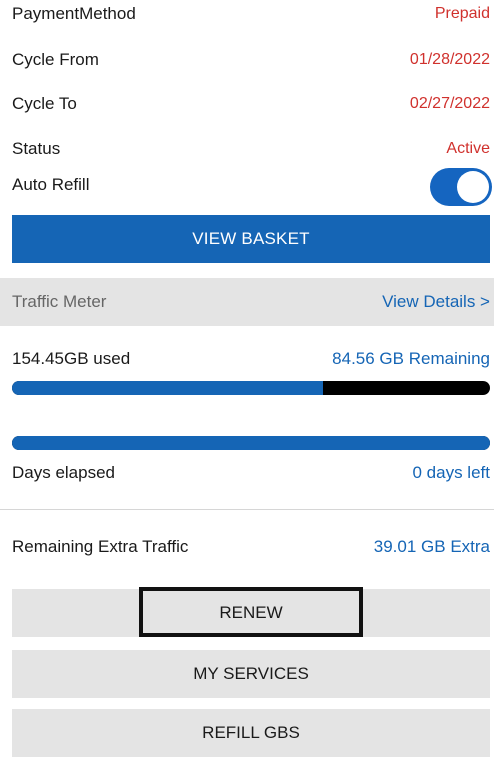 Image resolution: width=494 pixels, height=757 pixels. What do you see at coordinates (251, 547) in the screenshot?
I see `extra-traffic-row: Remaining Extra Traffic 39.01 GB Extra` at bounding box center [251, 547].